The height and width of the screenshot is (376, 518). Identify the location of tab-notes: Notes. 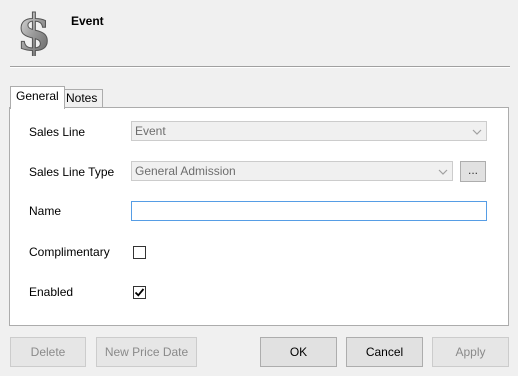
(82, 98).